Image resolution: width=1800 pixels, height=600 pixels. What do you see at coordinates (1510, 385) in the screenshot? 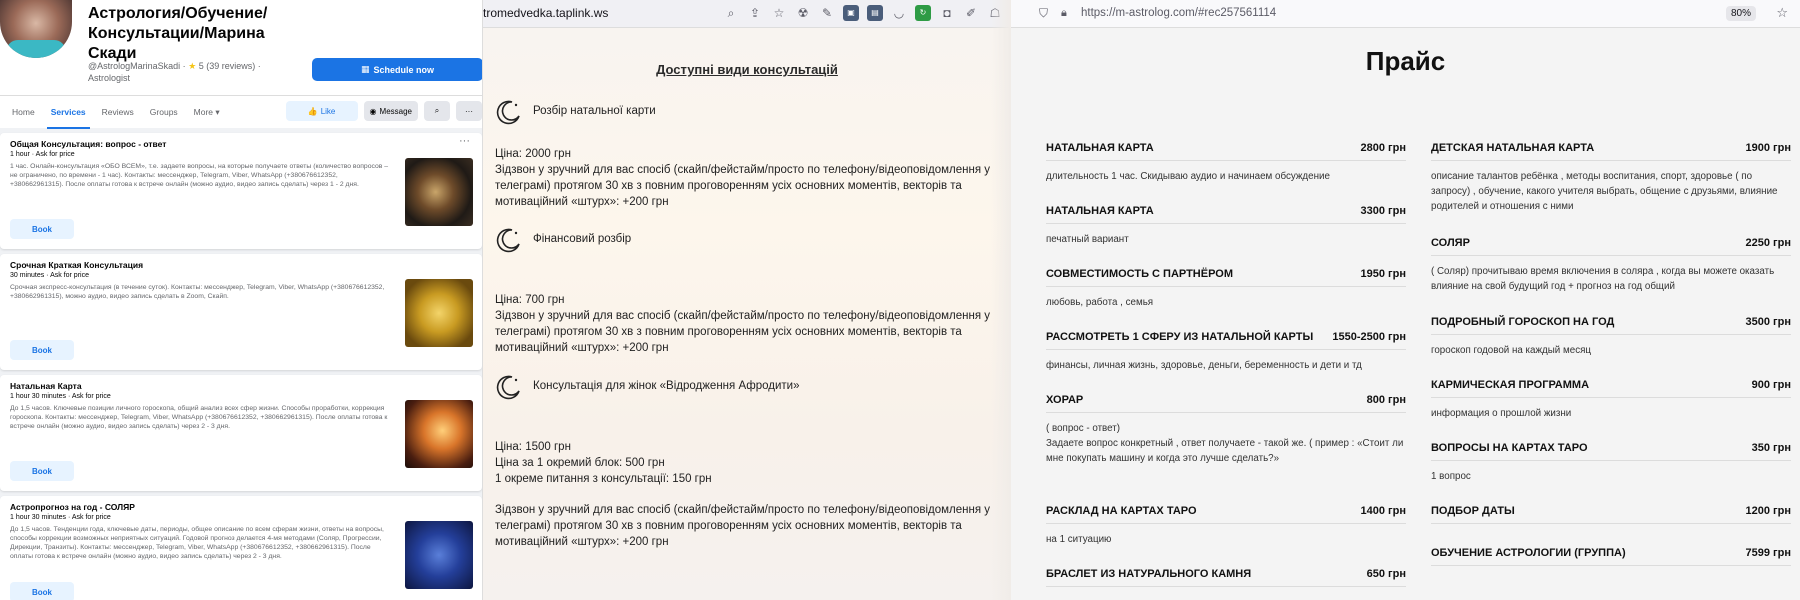
I see `item-name: КАРМИЧЕСКАЯ ПРОГРАММА` at bounding box center [1510, 385].